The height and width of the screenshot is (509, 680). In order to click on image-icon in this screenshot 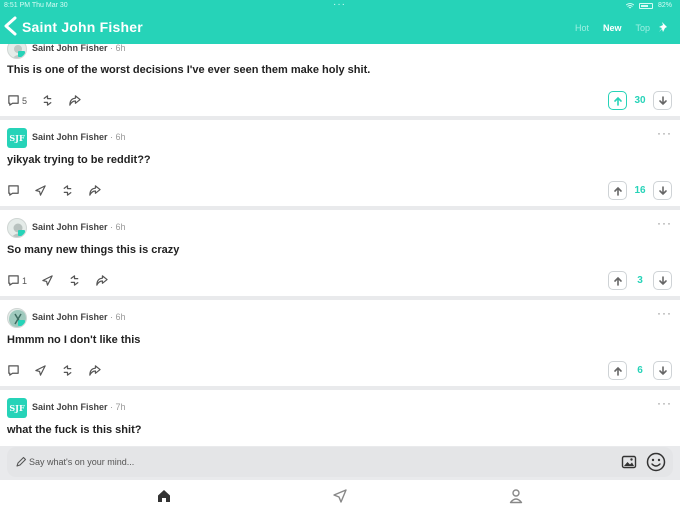, I will do `click(629, 462)`.